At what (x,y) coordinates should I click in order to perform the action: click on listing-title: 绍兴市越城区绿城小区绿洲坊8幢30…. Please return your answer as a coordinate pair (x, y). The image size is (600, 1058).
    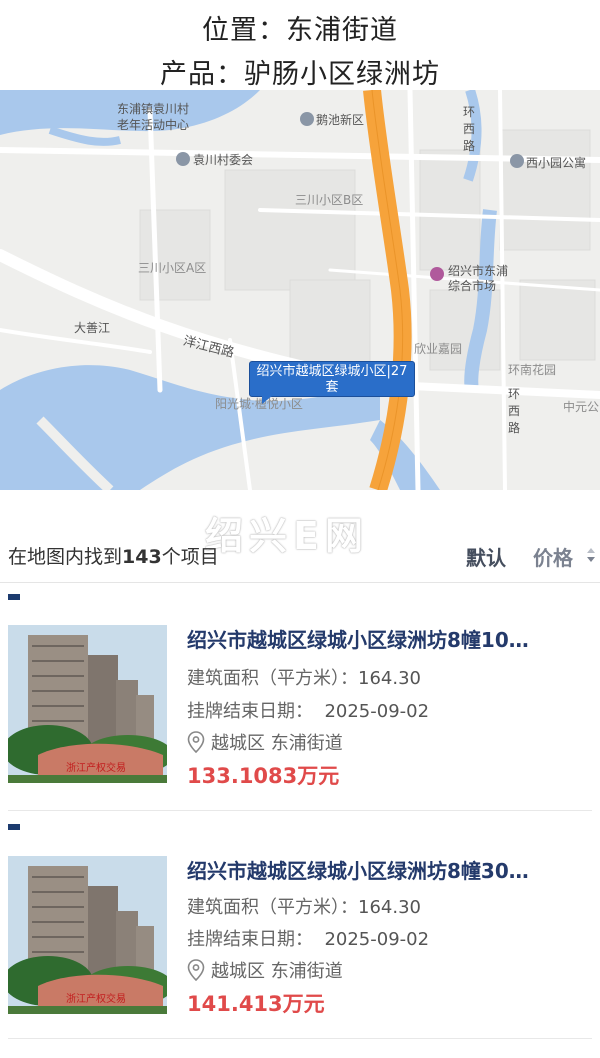
    Looking at the image, I should click on (389, 869).